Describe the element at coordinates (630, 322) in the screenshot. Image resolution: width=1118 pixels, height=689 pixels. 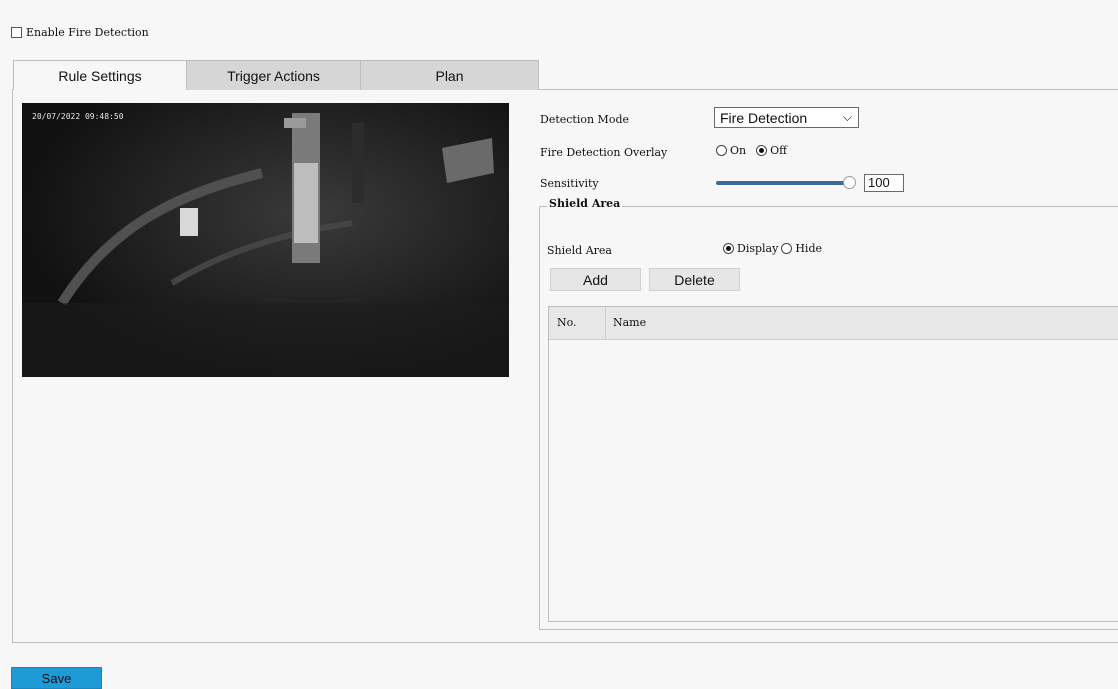
I see `column-header-name: Name` at that location.